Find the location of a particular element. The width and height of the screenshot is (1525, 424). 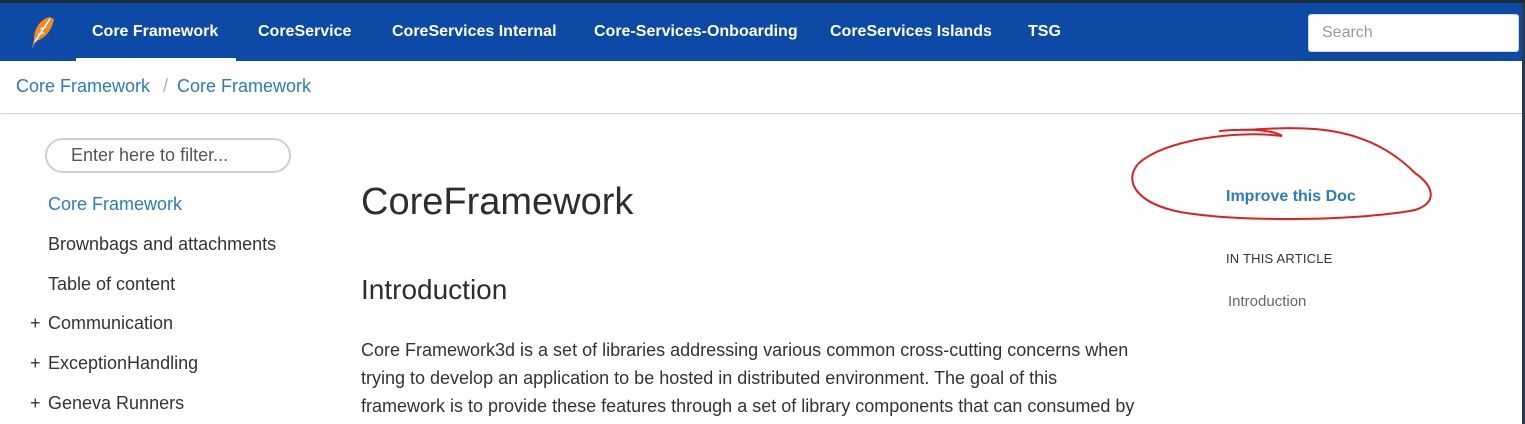

nav-core-services-onboarding: Core-Services-Onboarding is located at coordinates (696, 32).